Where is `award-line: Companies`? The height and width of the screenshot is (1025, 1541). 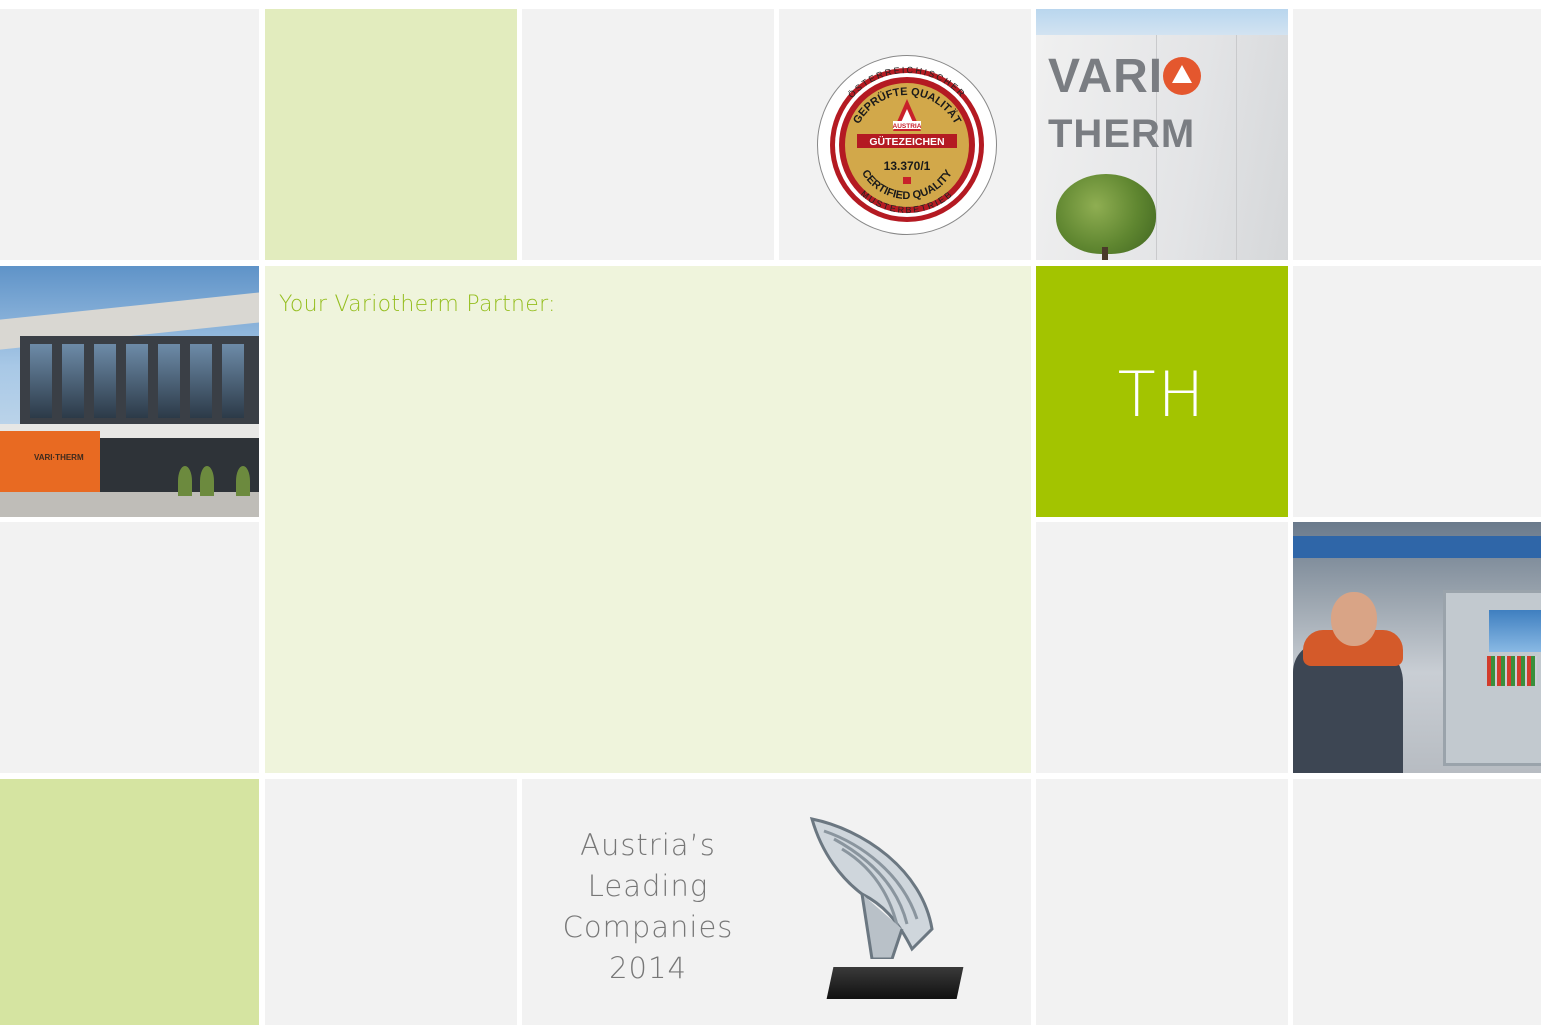
award-line: Companies is located at coordinates (648, 927).